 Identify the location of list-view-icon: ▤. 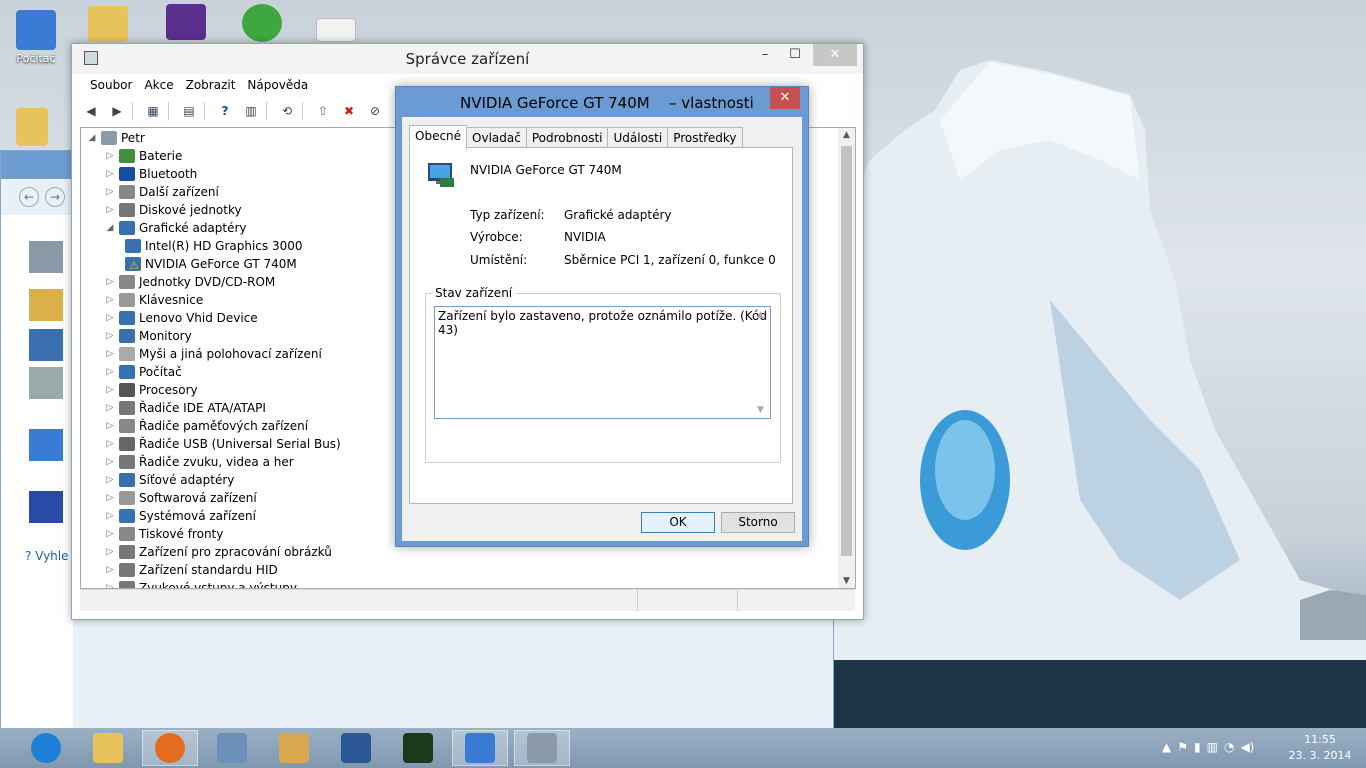
(189, 111).